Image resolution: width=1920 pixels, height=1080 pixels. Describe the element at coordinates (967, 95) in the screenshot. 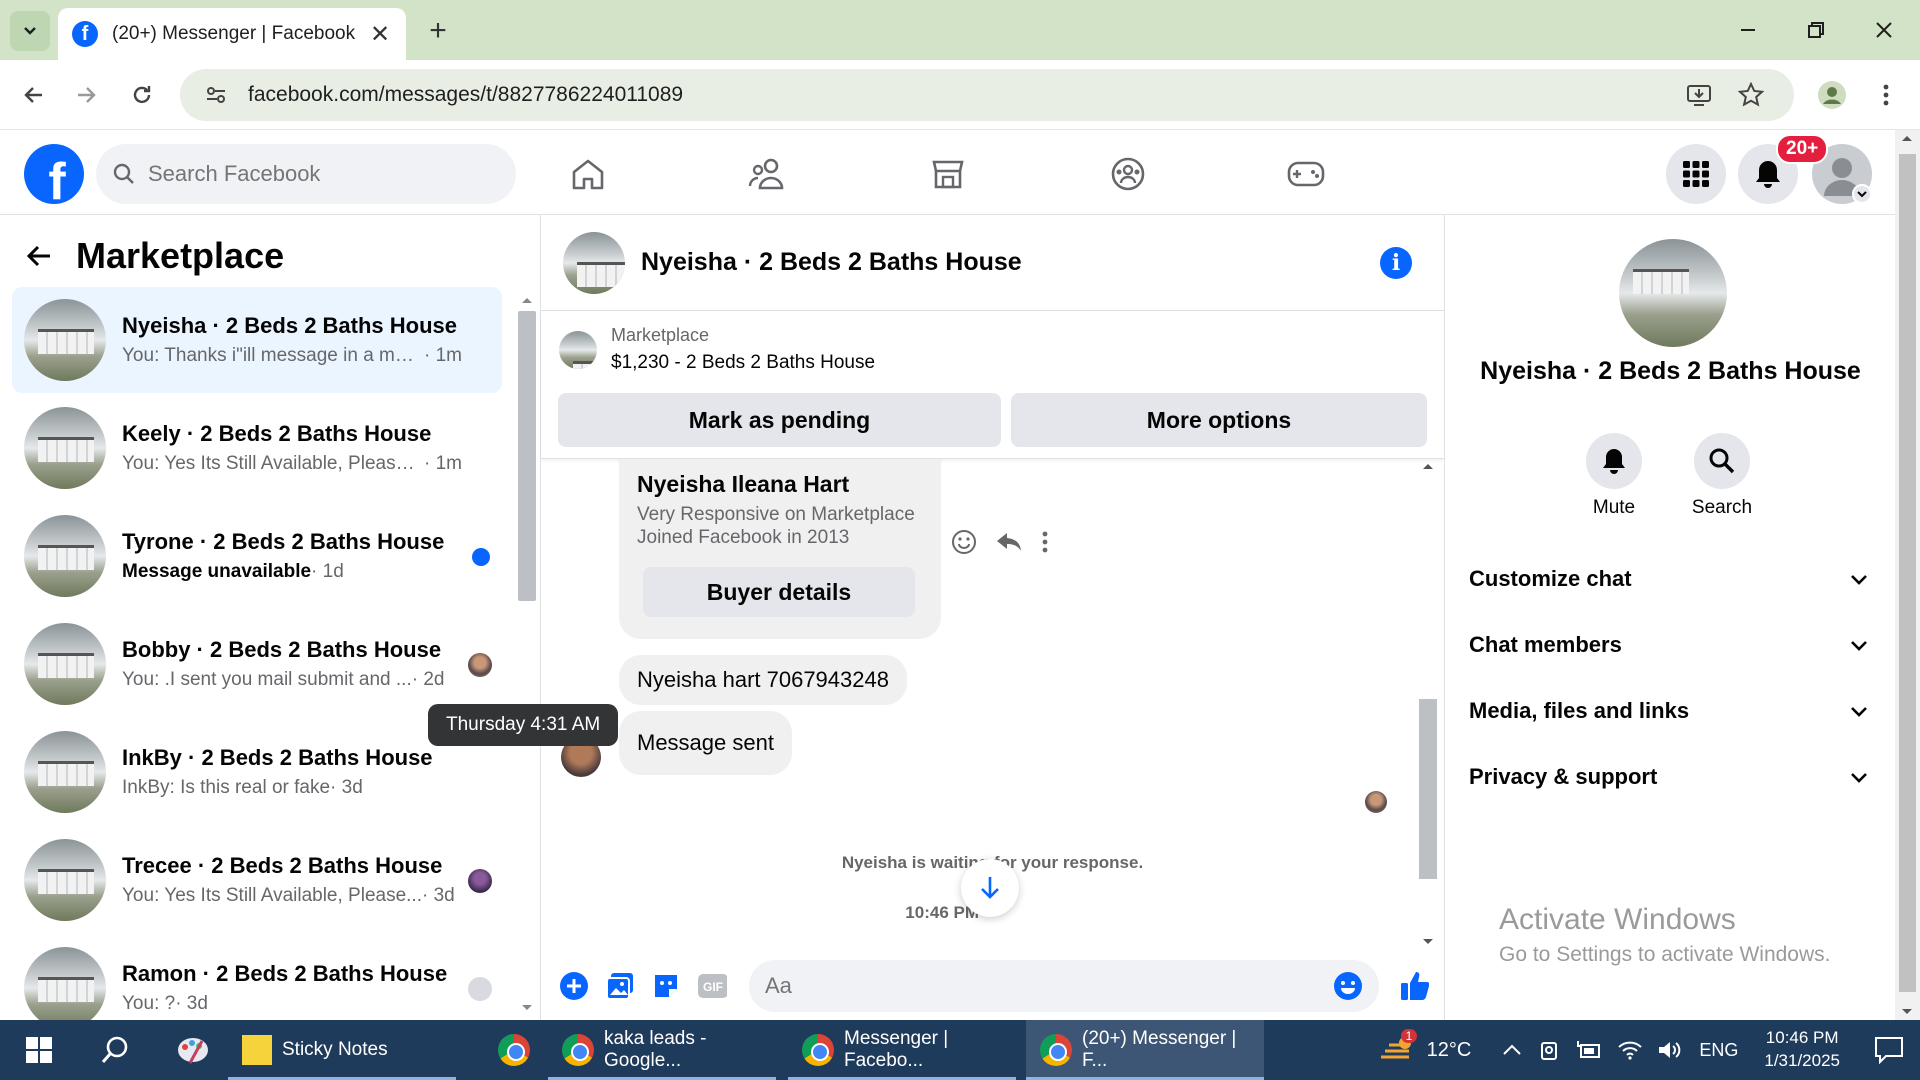

I see `url-text: facebook.com/messages/t/8827786224011089` at that location.